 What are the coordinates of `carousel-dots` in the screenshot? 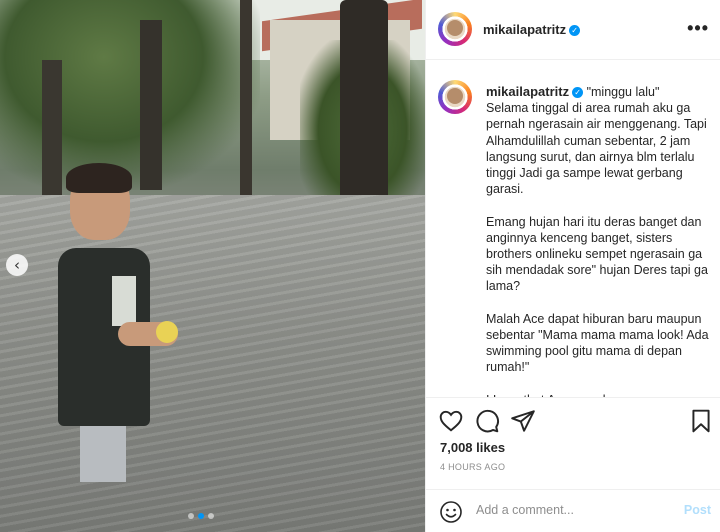 It's located at (201, 516).